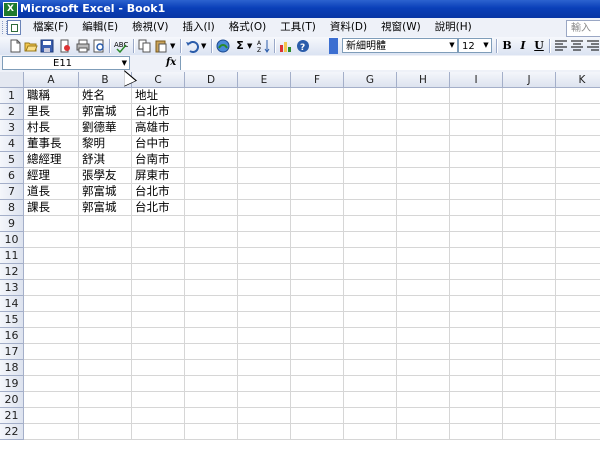  Describe the element at coordinates (158, 112) in the screenshot. I see `cell: 台北市` at that location.